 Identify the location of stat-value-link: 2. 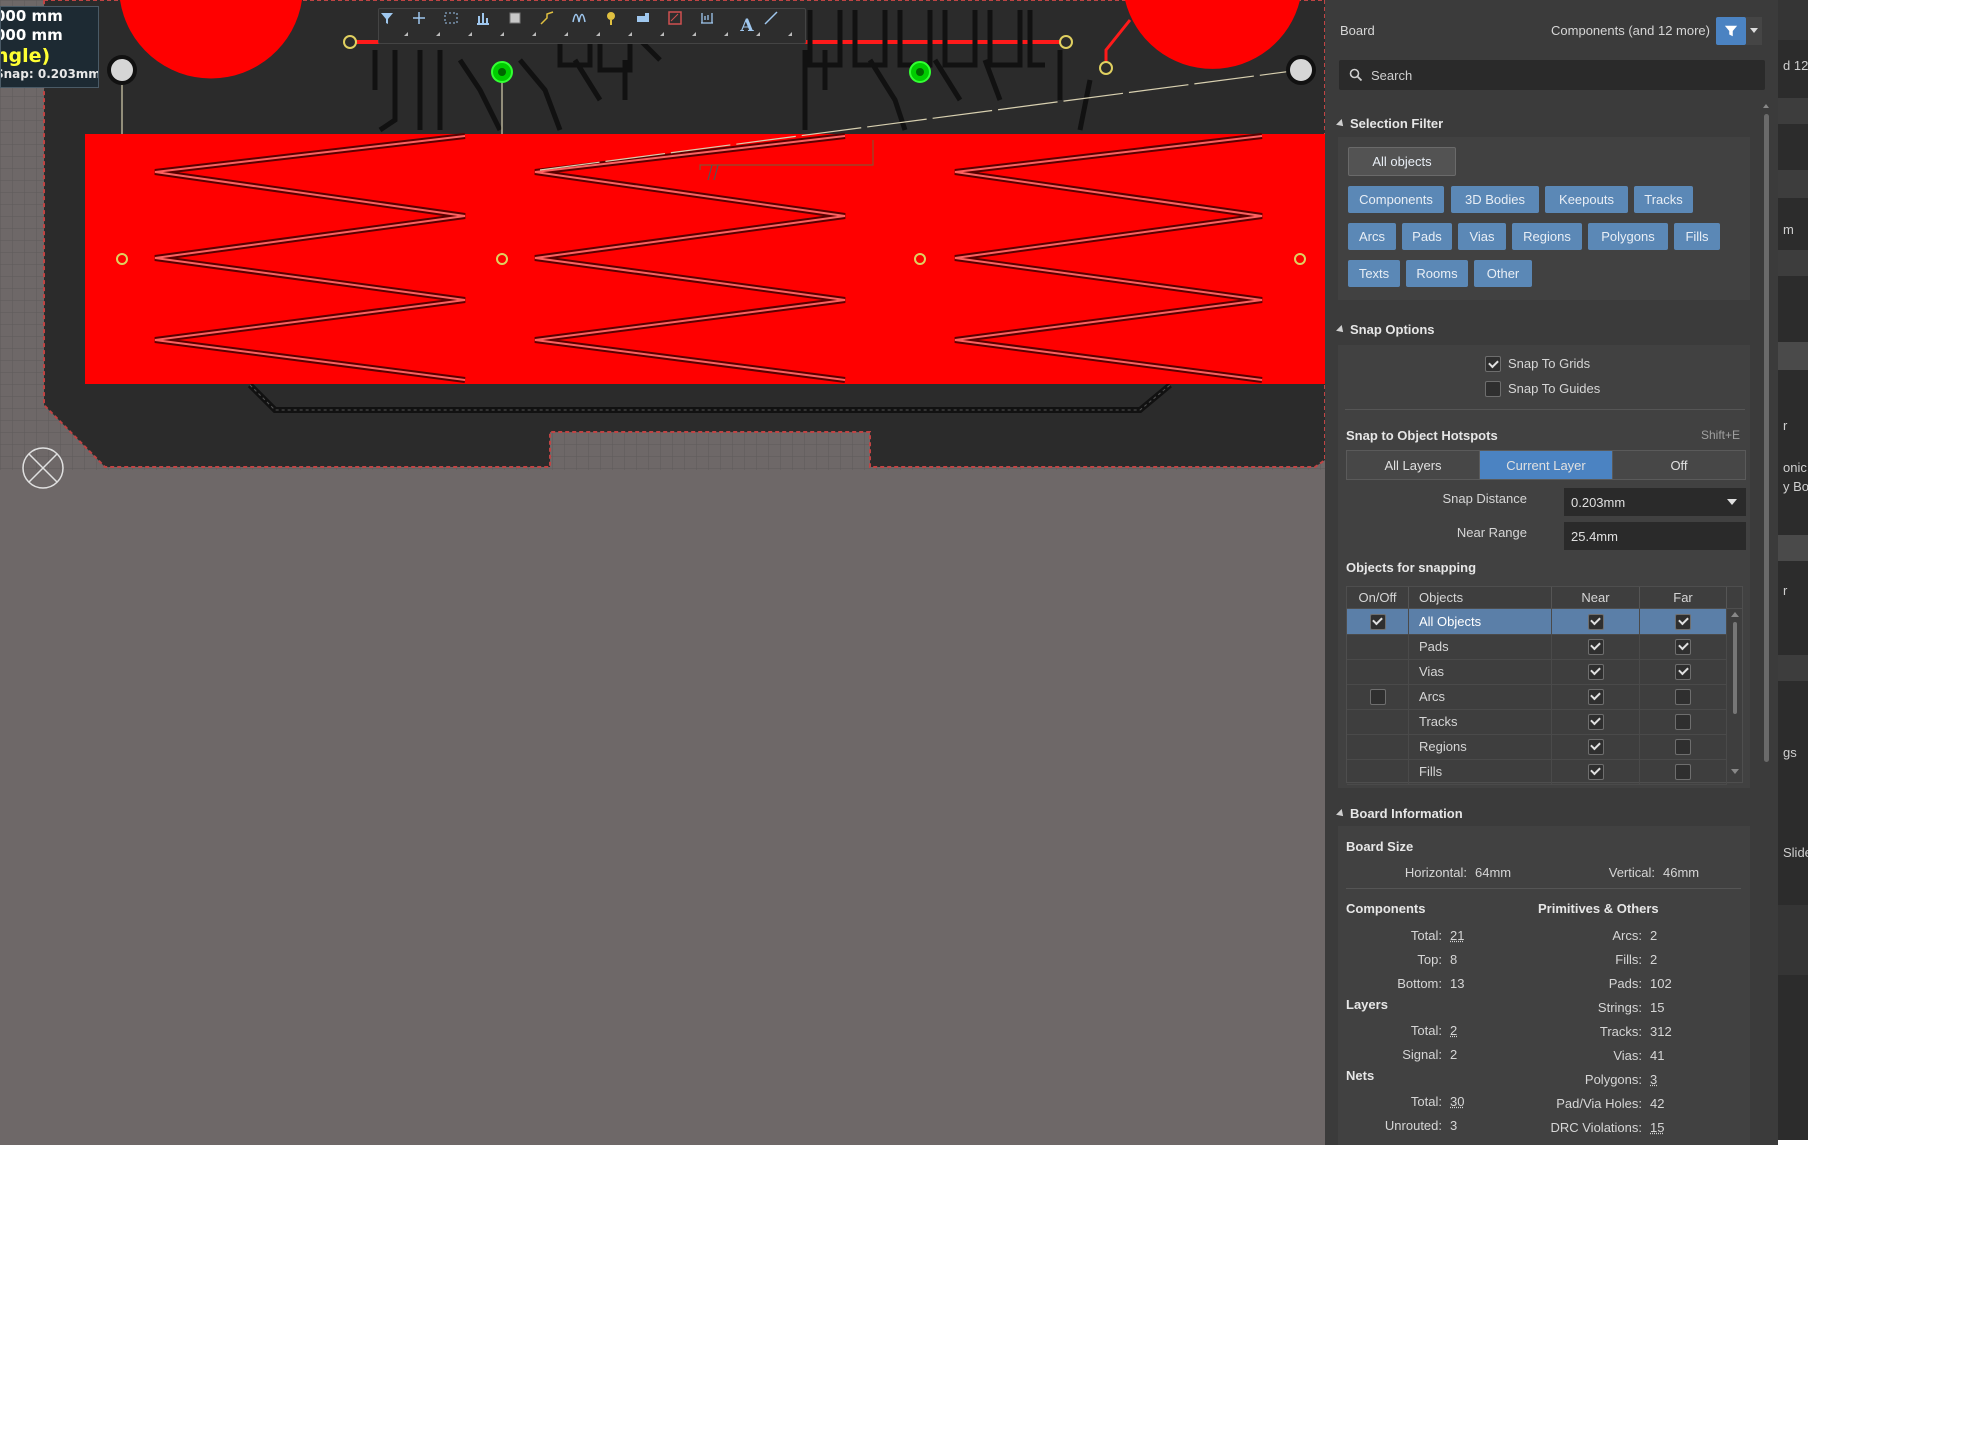
(1453, 1030).